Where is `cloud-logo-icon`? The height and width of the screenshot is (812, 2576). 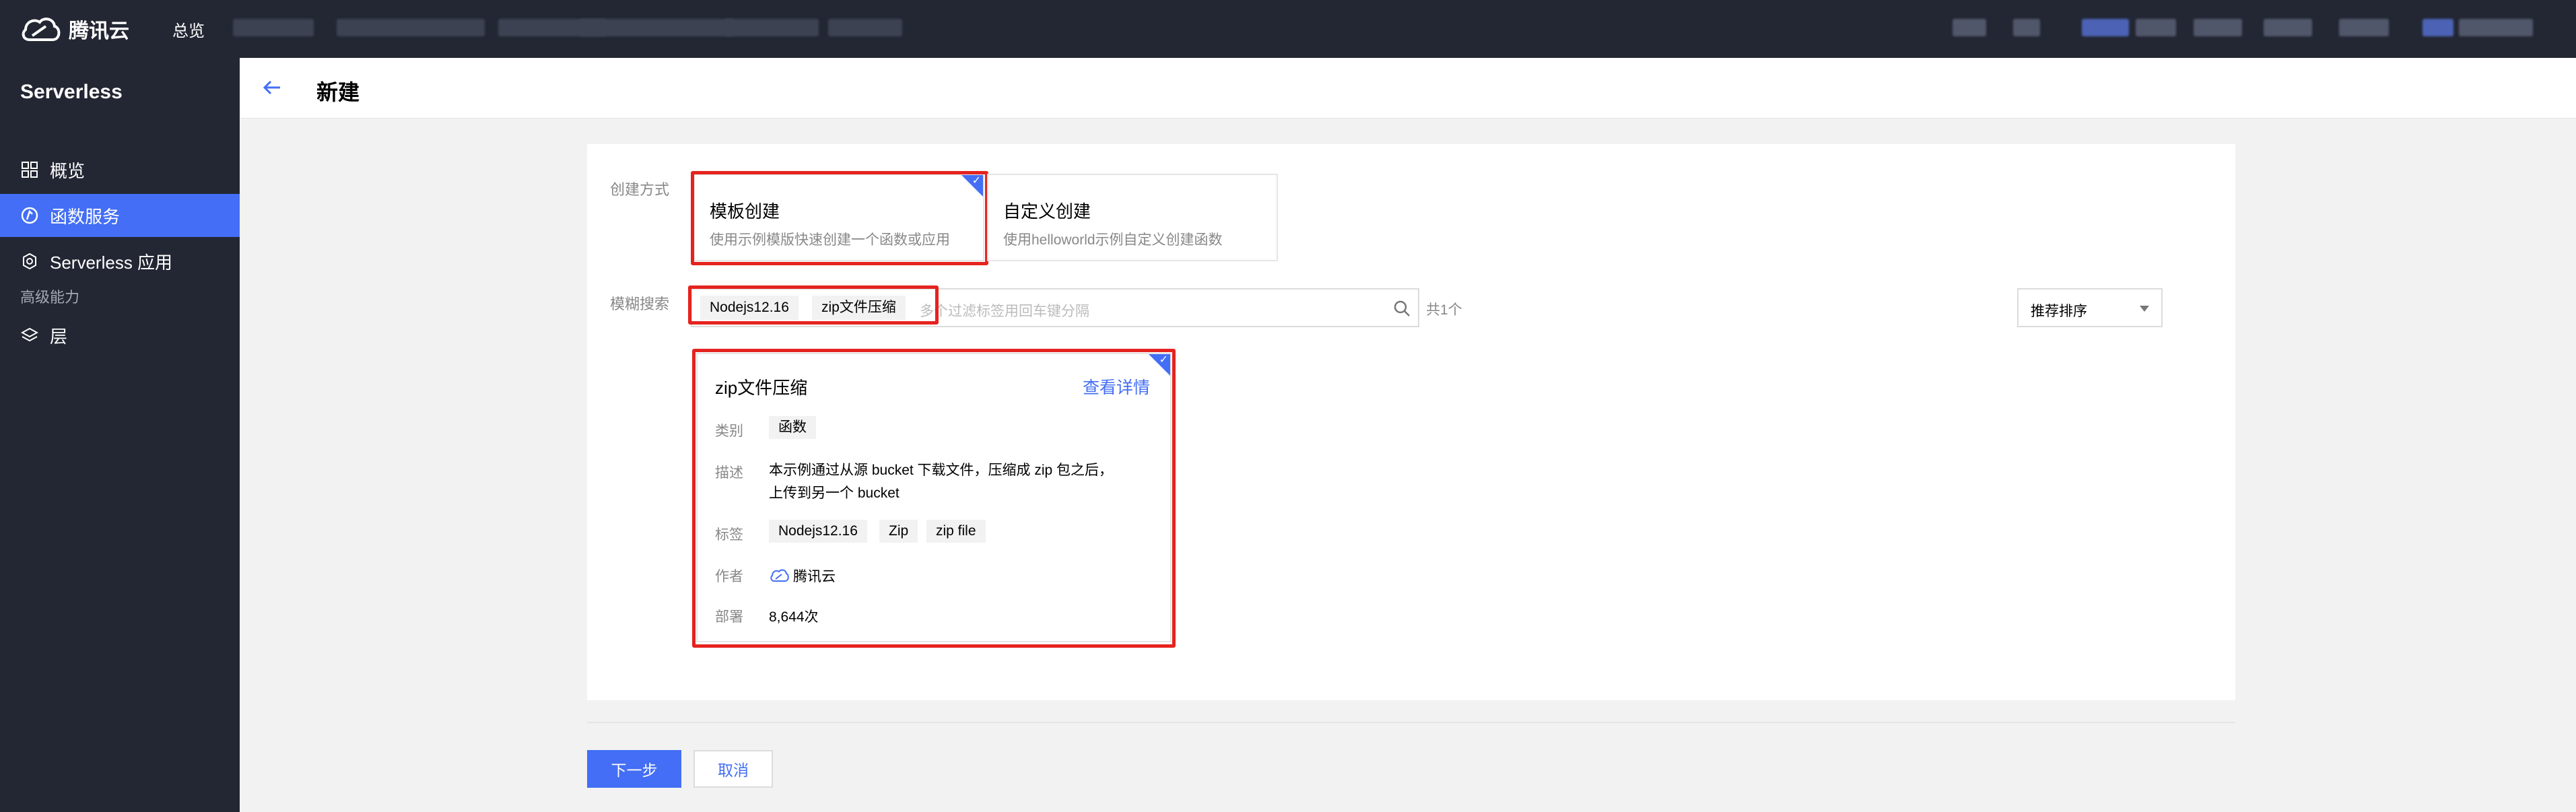 cloud-logo-icon is located at coordinates (41, 29).